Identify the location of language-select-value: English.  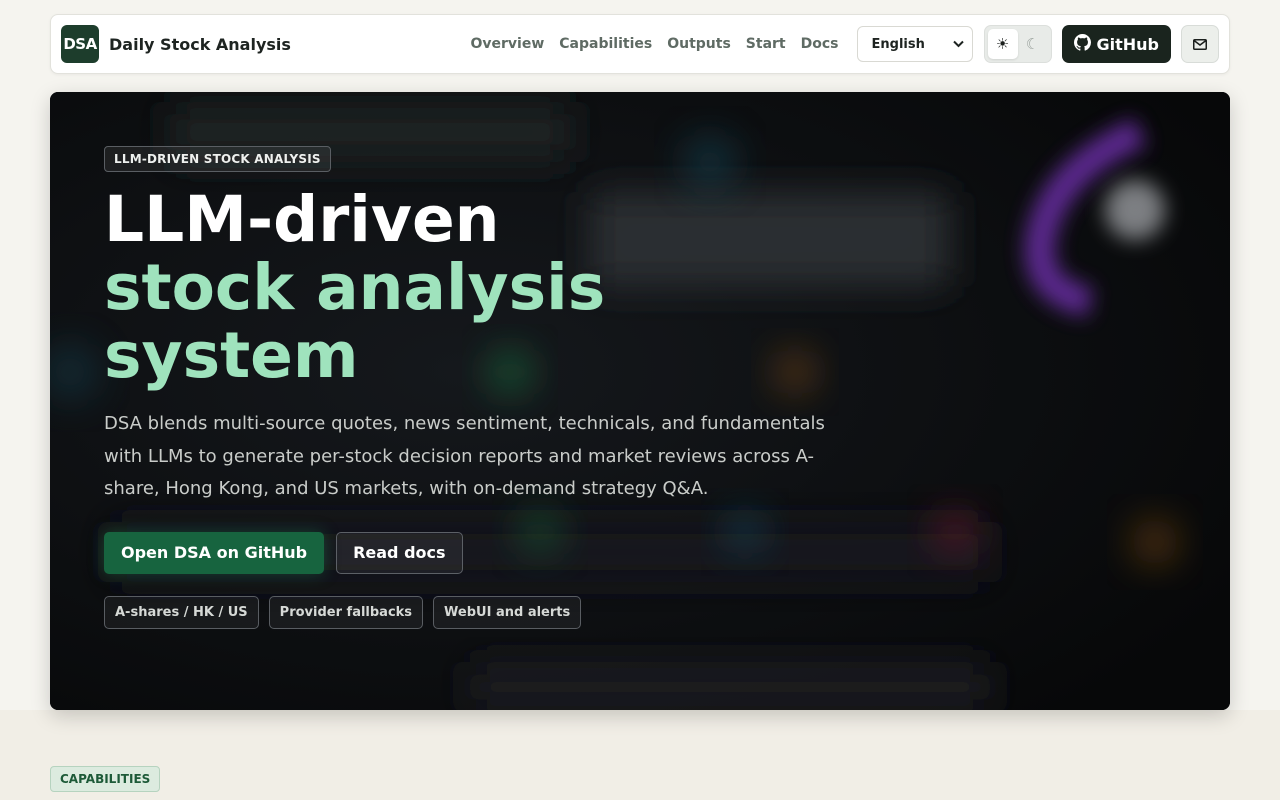
(898, 44).